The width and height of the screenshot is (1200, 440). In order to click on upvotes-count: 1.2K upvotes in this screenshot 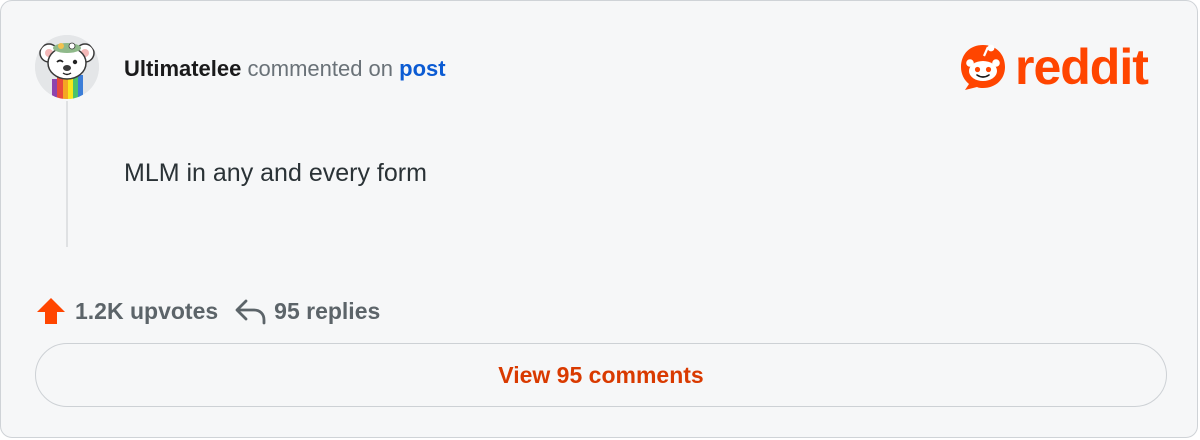, I will do `click(147, 310)`.